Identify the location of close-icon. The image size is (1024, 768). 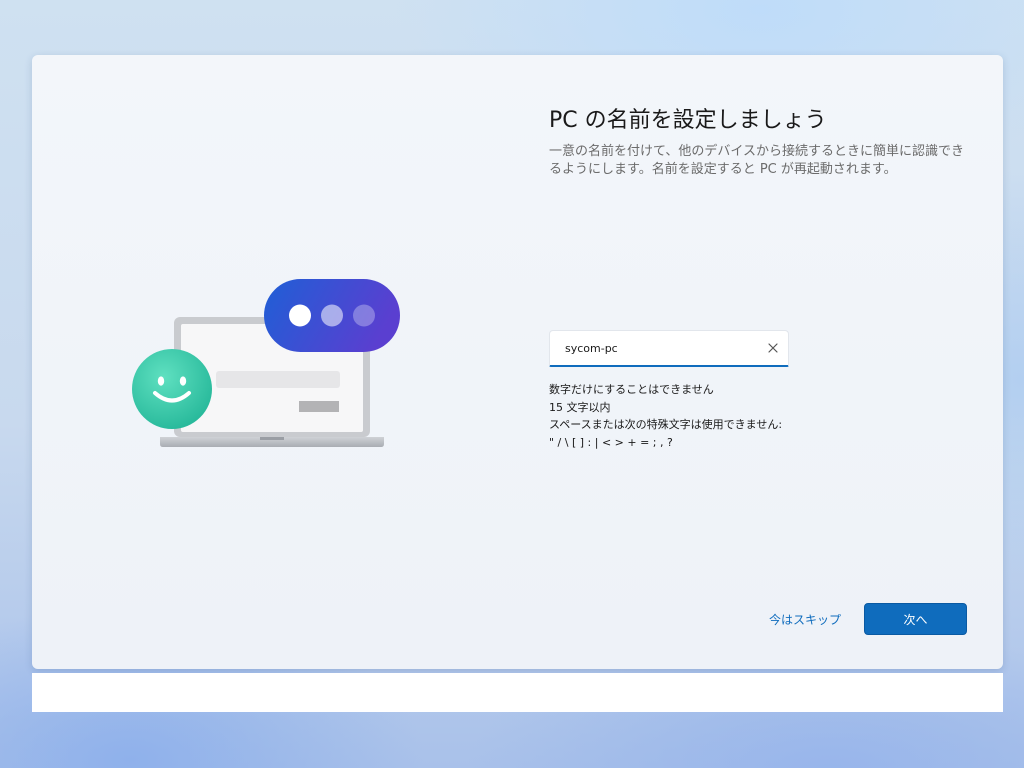
(773, 348).